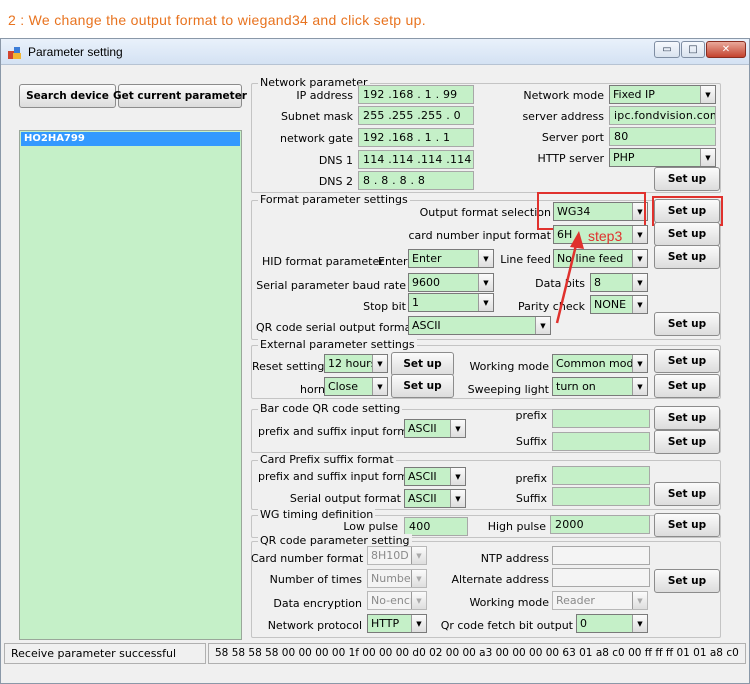 The width and height of the screenshot is (750, 684). What do you see at coordinates (687, 257) in the screenshot?
I see `hid-setup-button: Set up` at bounding box center [687, 257].